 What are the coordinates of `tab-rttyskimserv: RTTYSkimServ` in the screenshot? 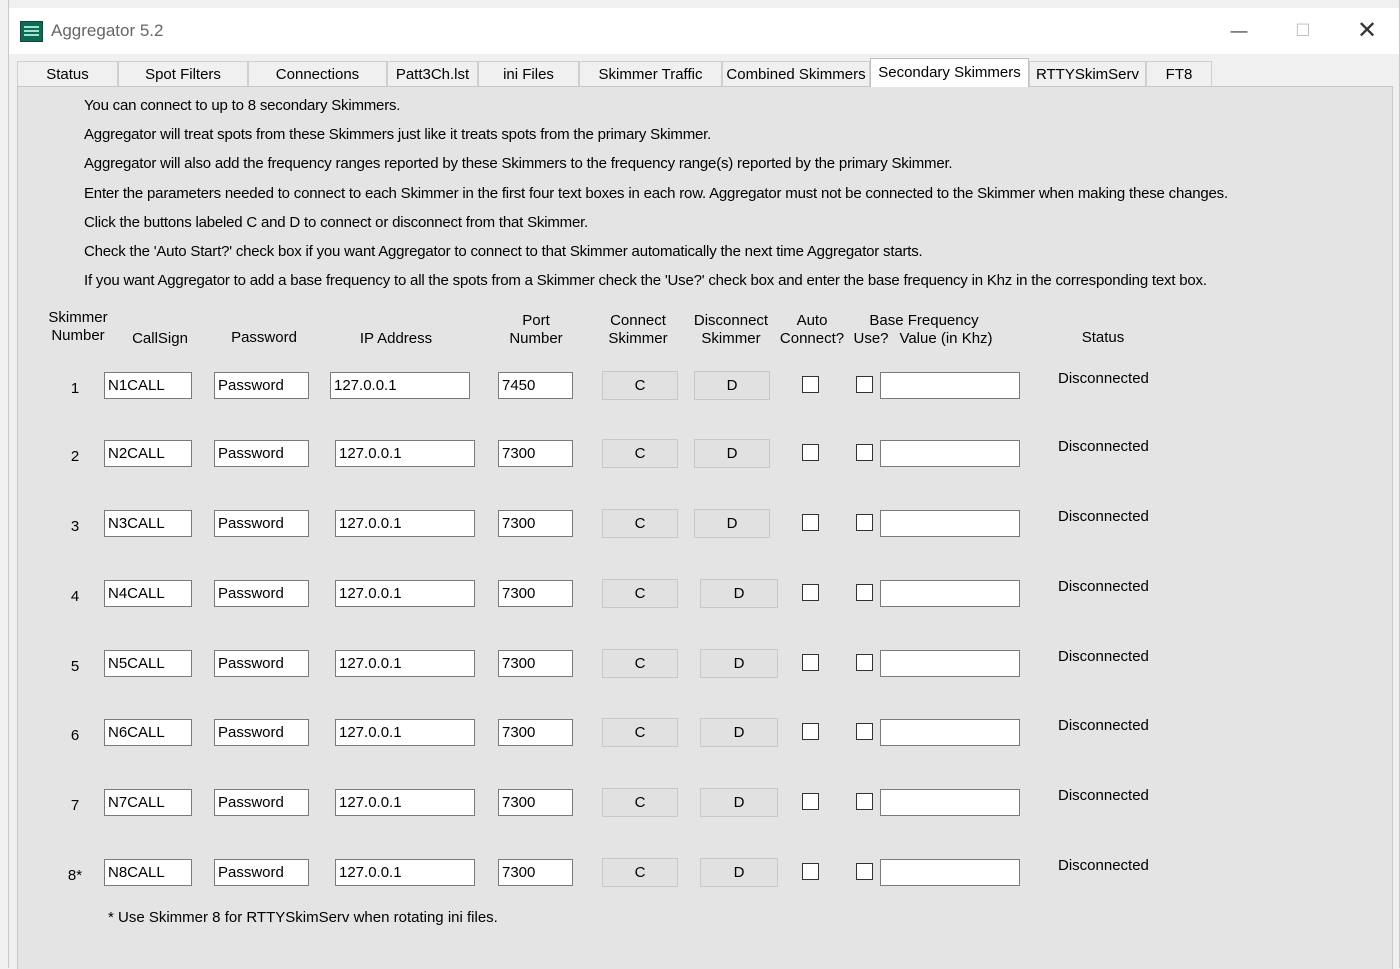 It's located at (1087, 73).